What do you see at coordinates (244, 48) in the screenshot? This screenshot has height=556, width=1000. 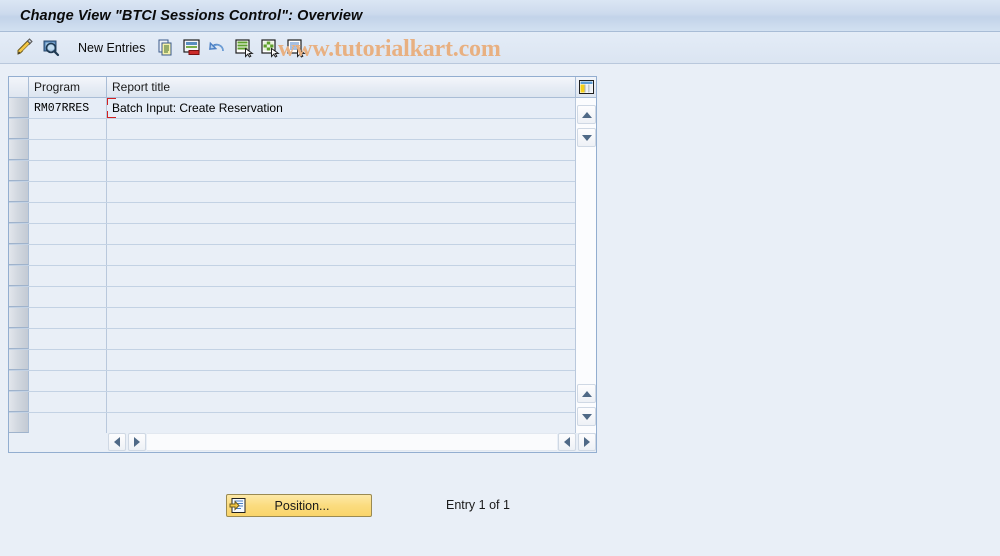 I see `select-all-icon` at bounding box center [244, 48].